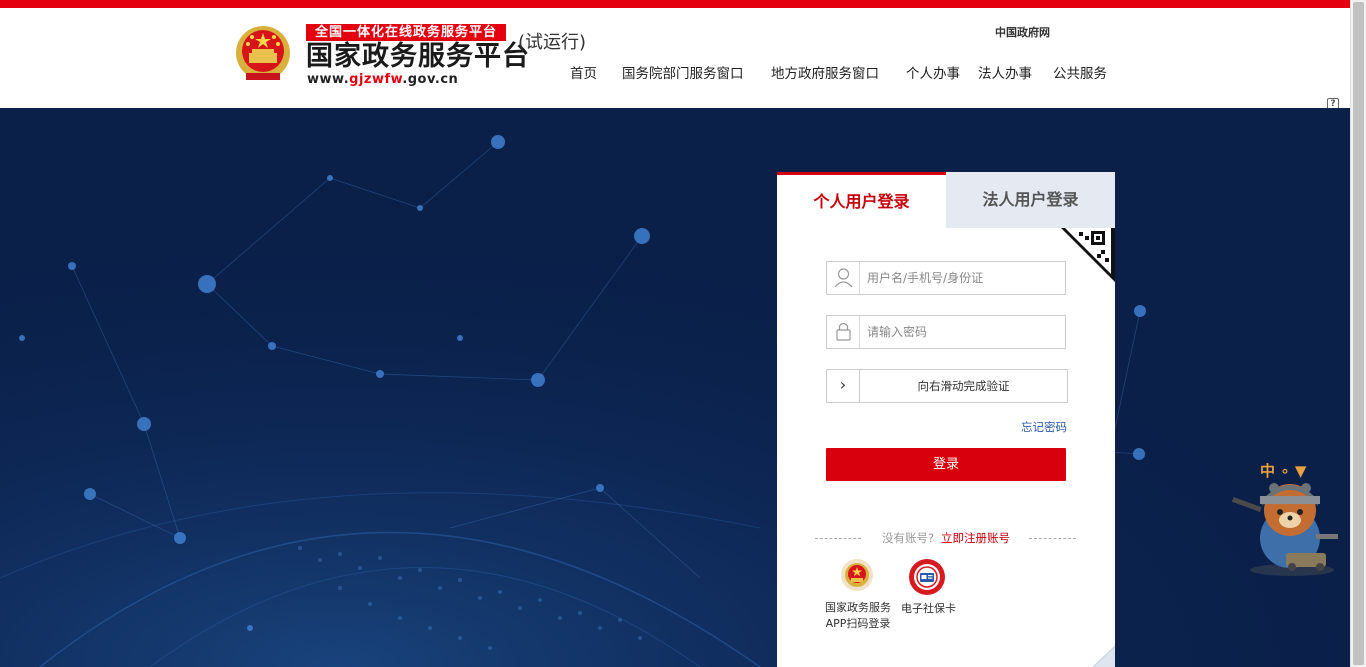  Describe the element at coordinates (1088, 255) in the screenshot. I see `qr-code-icon` at that location.